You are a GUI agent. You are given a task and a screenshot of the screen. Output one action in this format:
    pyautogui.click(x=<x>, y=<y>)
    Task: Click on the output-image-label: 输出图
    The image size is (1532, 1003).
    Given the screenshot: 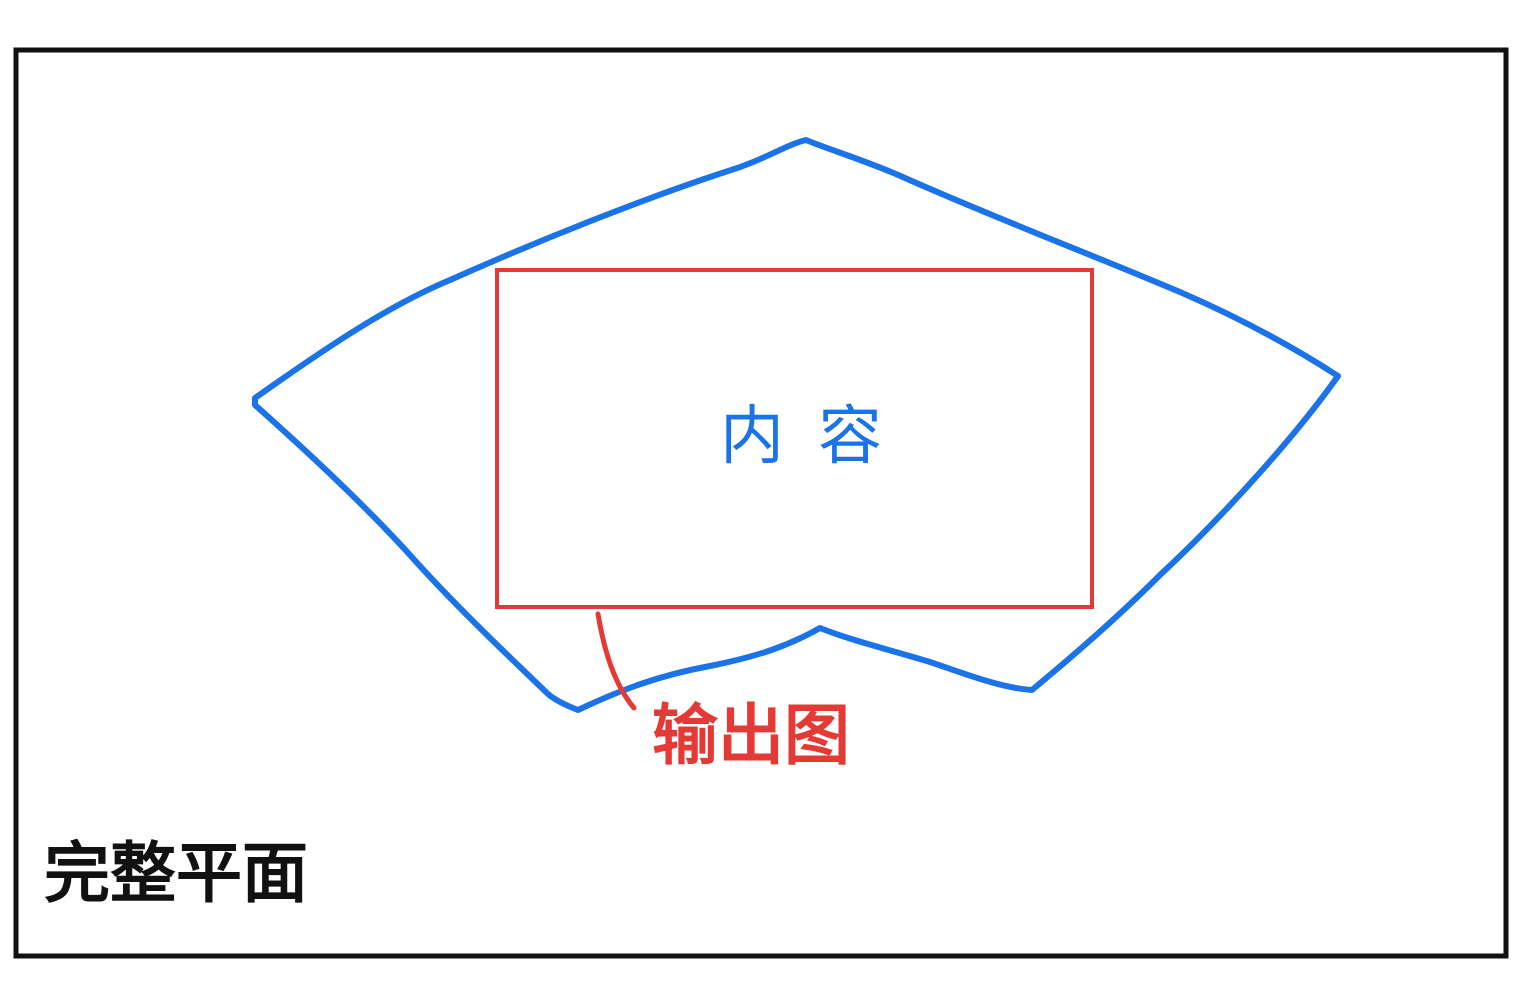 What is the action you would take?
    pyautogui.click(x=751, y=735)
    